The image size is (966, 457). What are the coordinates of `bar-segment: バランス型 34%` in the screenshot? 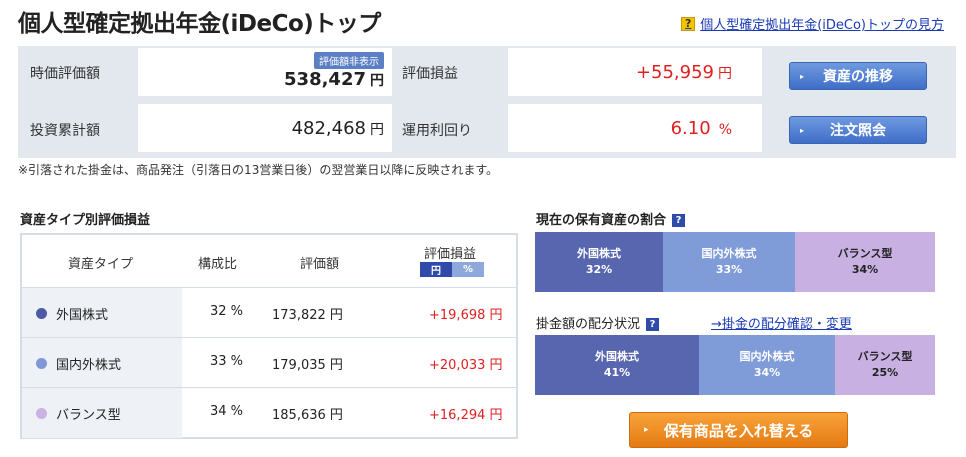 It's located at (865, 262).